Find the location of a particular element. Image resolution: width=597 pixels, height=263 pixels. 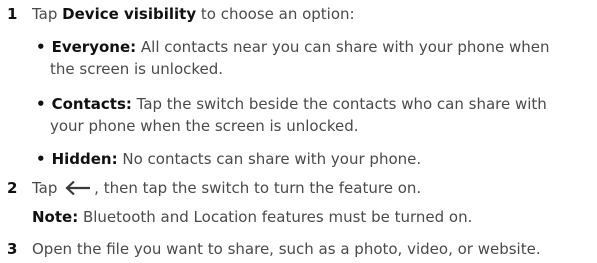

option-everyone-label: Everyone: is located at coordinates (94, 47).